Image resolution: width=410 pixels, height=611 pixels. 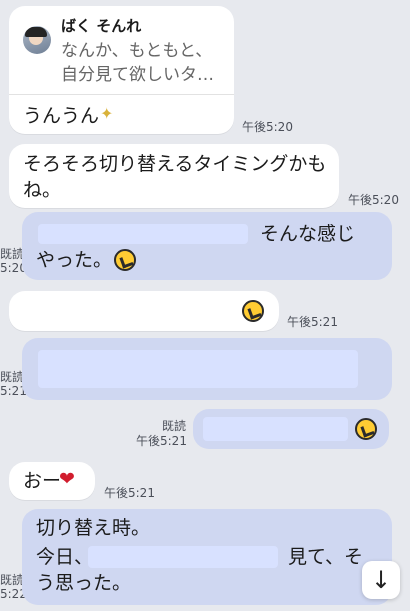 I want to click on incoming-reply-bubble: ばく そんれ なんか、もともと、 自分見て欲しいタ… うんうん ✦, so click(x=121, y=70).